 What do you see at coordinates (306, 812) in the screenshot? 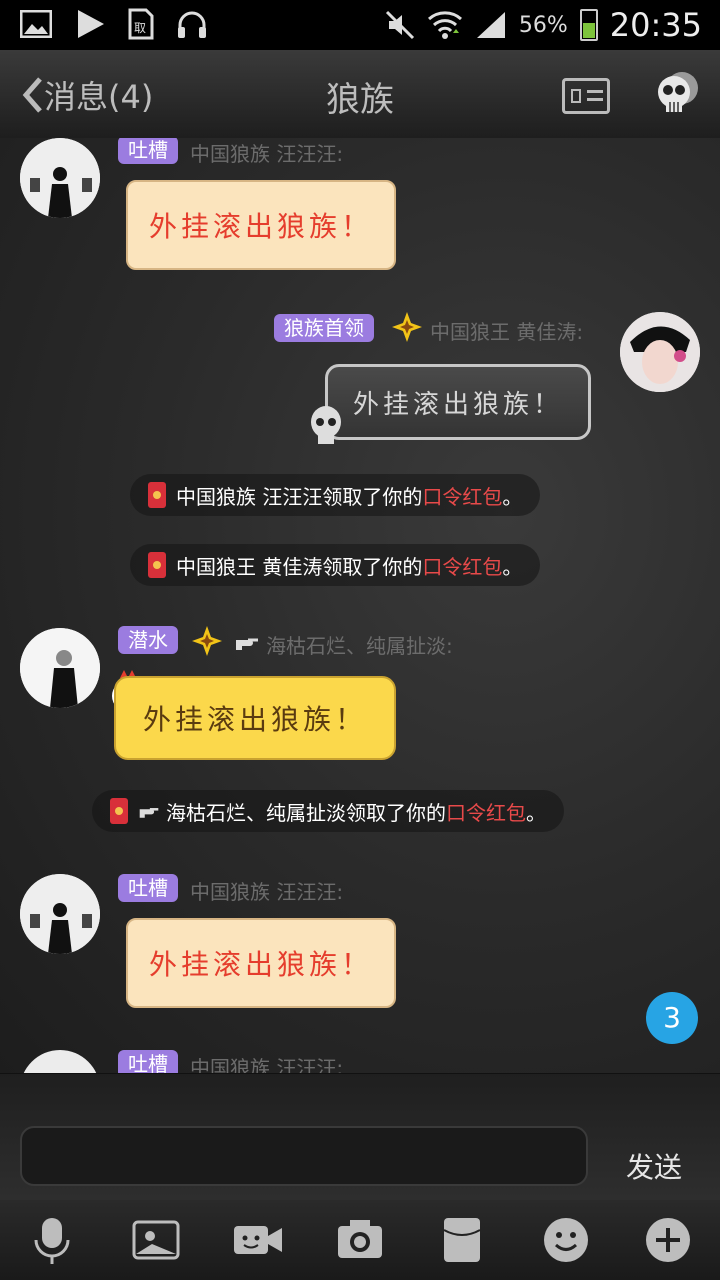
I see `notice-text: 海枯石烂、纯属扯淡领取了你的` at bounding box center [306, 812].